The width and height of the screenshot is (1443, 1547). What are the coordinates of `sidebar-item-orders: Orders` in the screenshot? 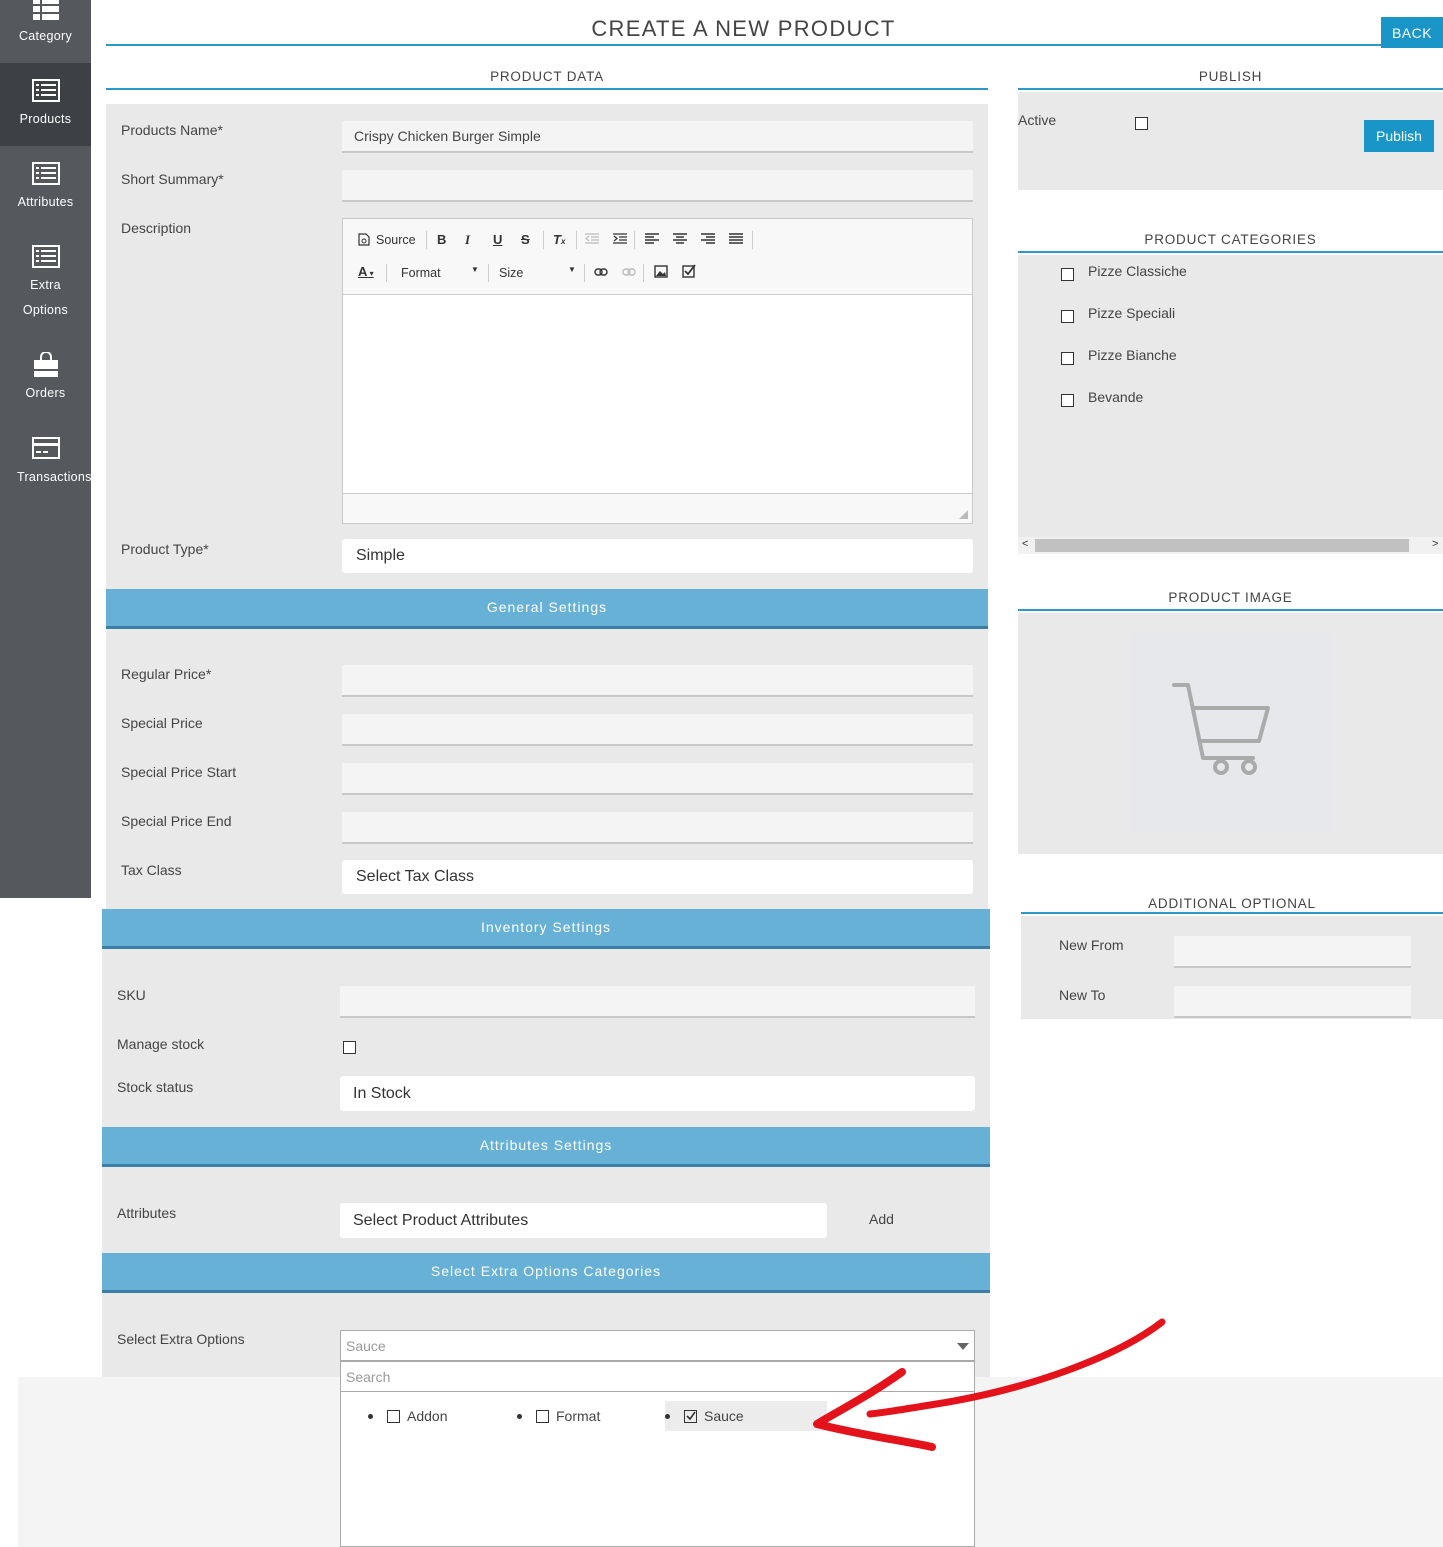 It's located at (45, 380).